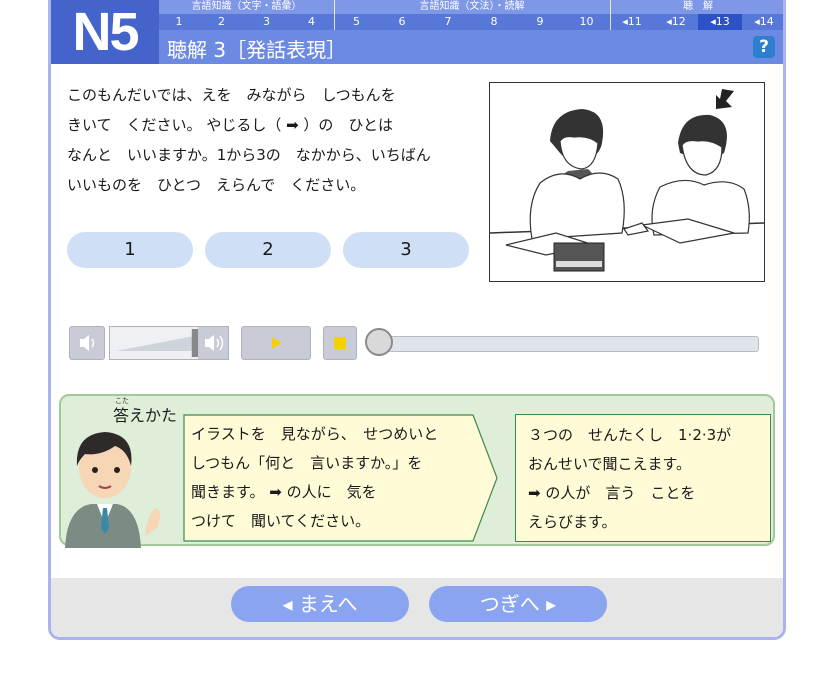 Image resolution: width=833 pixels, height=694 pixels. Describe the element at coordinates (311, 22) in the screenshot. I see `nav-question-4: 4` at that location.